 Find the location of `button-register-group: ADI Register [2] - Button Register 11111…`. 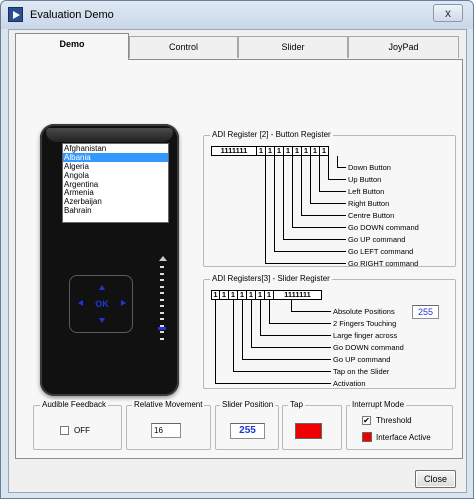

button-register-group: ADI Register [2] - Button Register 11111… is located at coordinates (329, 199).